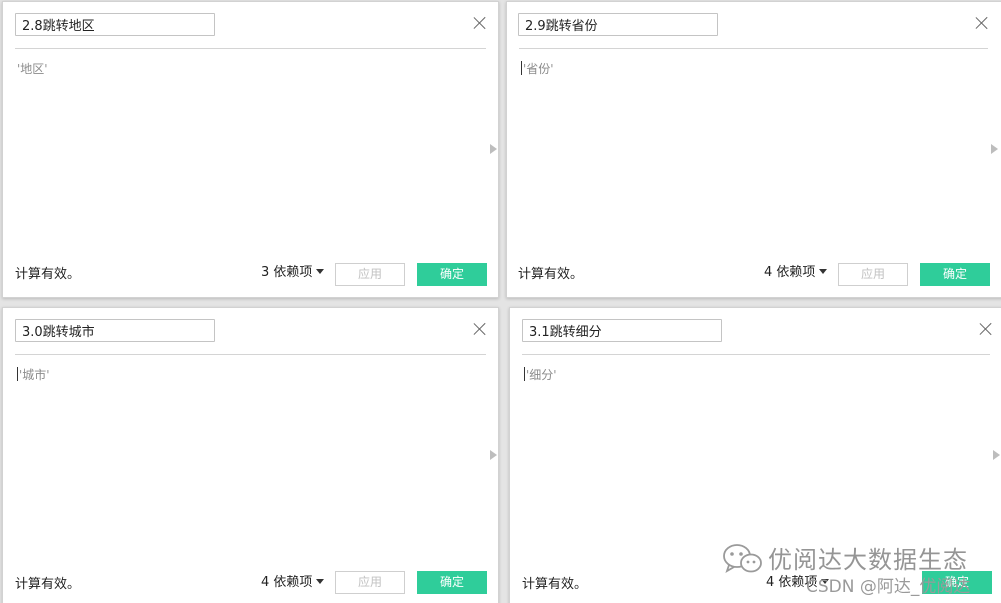  Describe the element at coordinates (752, 456) in the screenshot. I see `formula-editor: '细分'` at that location.